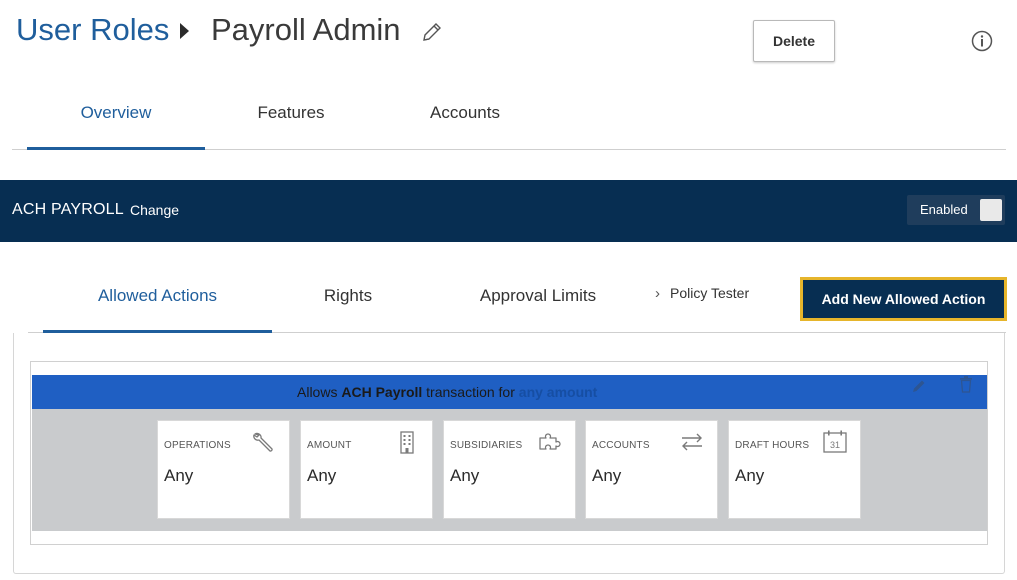 Image resolution: width=1017 pixels, height=580 pixels. Describe the element at coordinates (263, 442) in the screenshot. I see `wrench-icon` at that location.